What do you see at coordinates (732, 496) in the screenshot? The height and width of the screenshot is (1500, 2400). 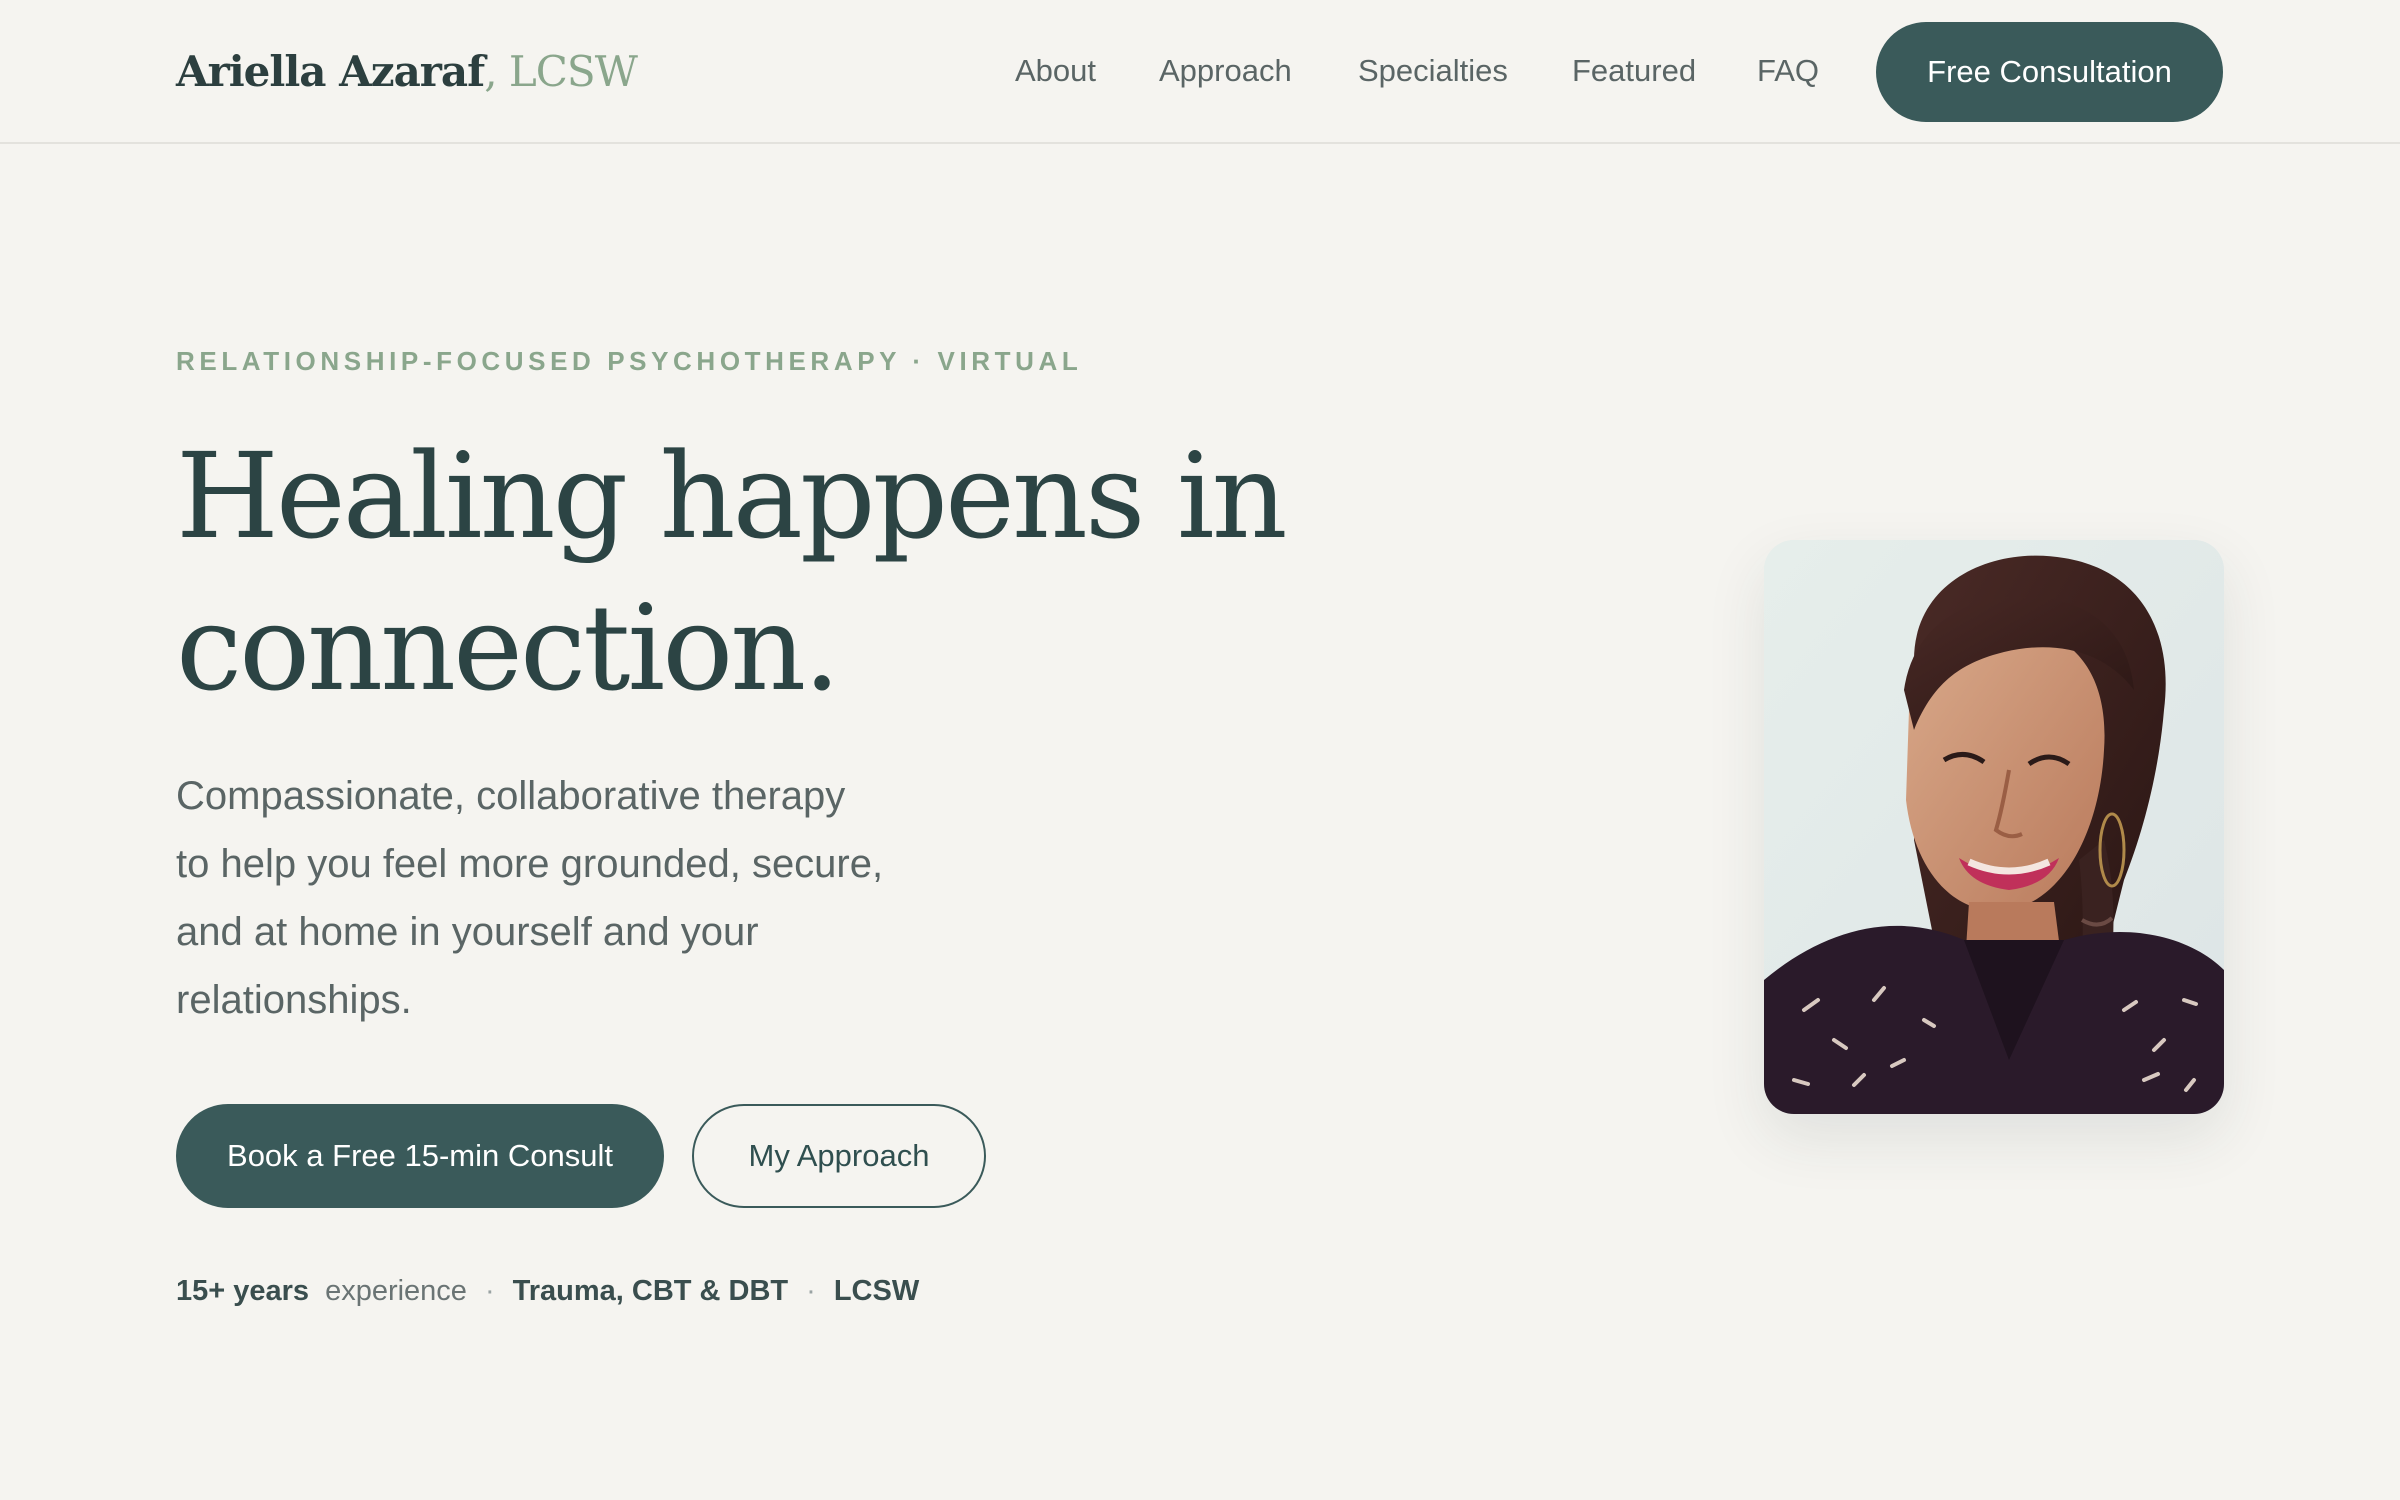 I see `hero-title-line-1: Healing happens in` at bounding box center [732, 496].